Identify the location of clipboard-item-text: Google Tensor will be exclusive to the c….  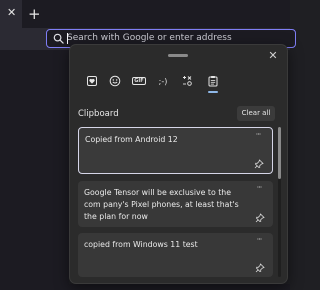
(161, 204).